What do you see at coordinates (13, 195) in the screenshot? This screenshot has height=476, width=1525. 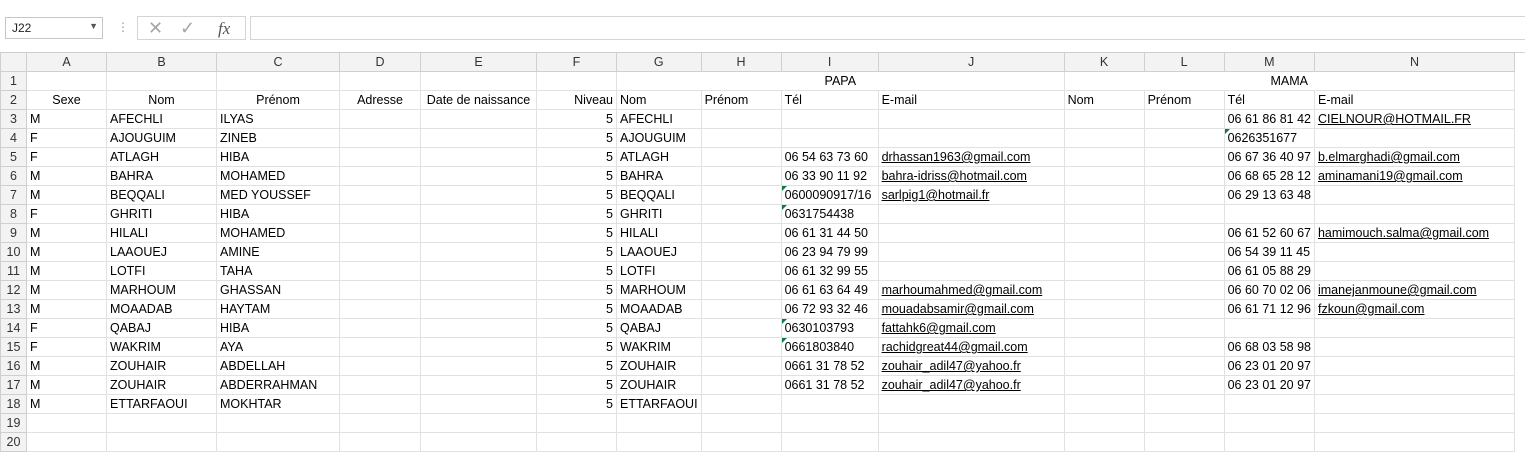 I see `row-header: 7` at bounding box center [13, 195].